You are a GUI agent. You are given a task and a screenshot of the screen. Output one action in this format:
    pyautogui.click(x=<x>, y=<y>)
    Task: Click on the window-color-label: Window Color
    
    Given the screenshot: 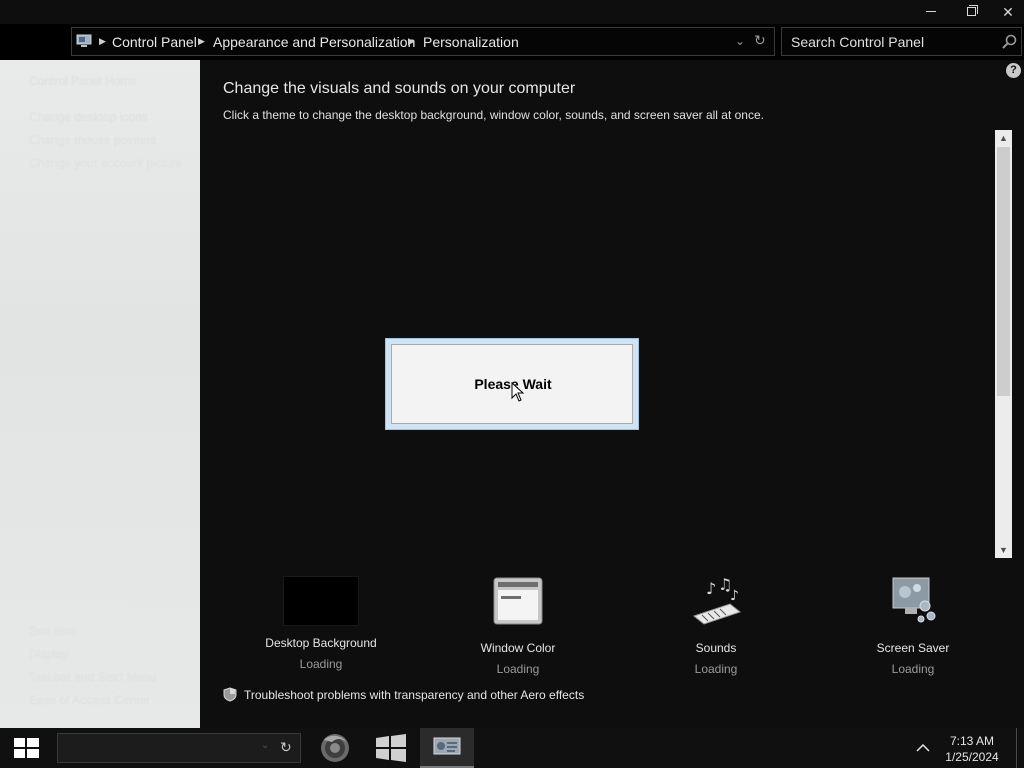 What is the action you would take?
    pyautogui.click(x=518, y=648)
    